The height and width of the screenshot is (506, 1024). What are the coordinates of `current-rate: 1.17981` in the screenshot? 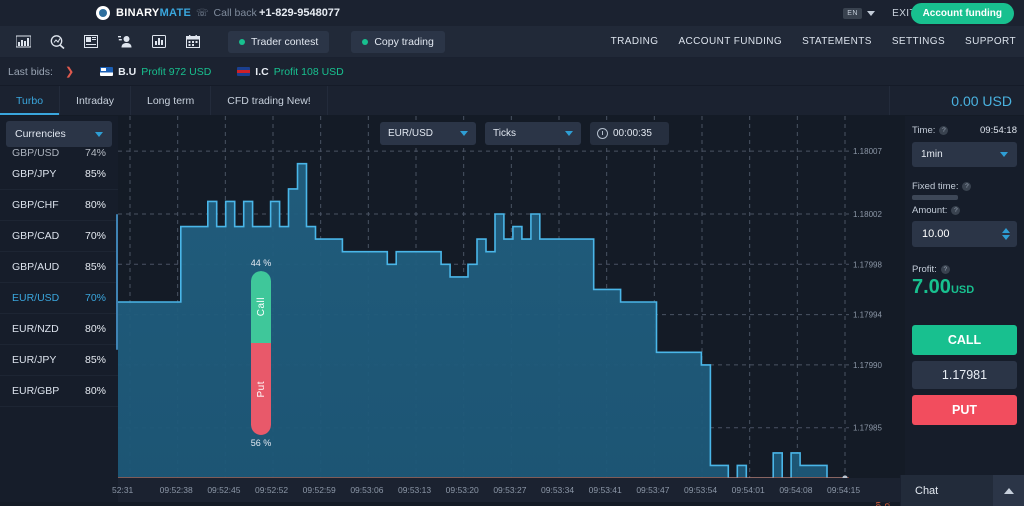 It's located at (964, 375).